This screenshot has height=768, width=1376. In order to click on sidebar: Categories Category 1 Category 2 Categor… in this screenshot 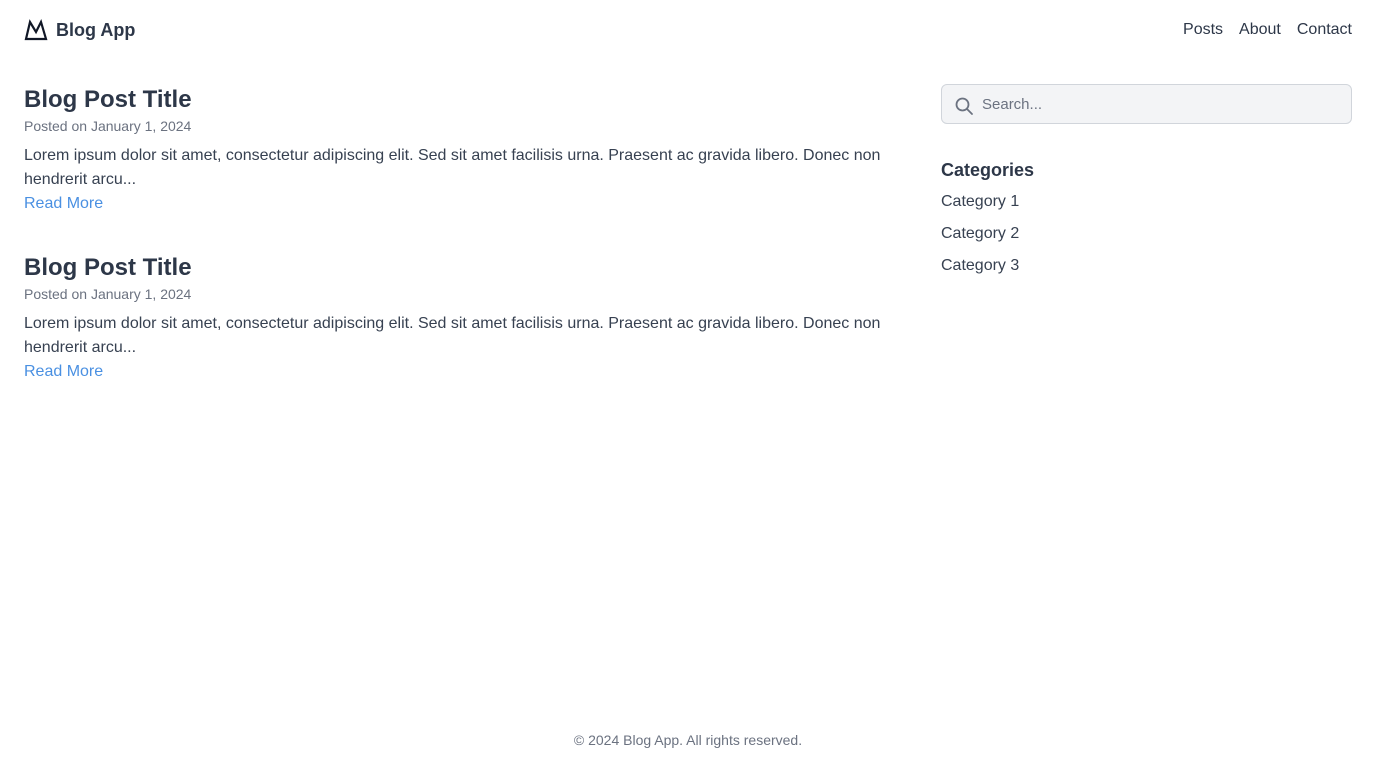, I will do `click(1146, 185)`.